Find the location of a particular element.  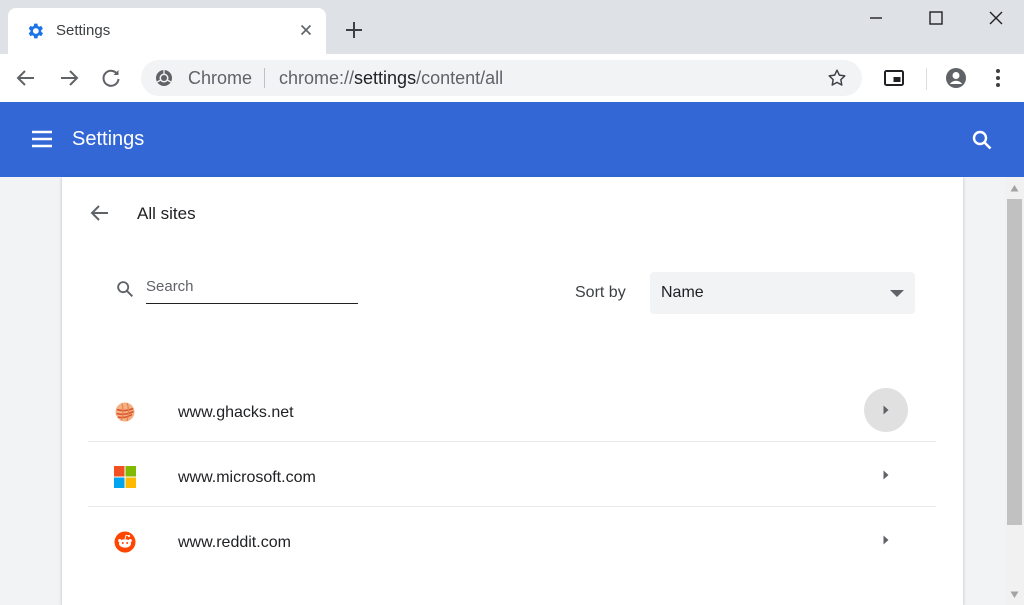

ghacks-favicon is located at coordinates (125, 412).